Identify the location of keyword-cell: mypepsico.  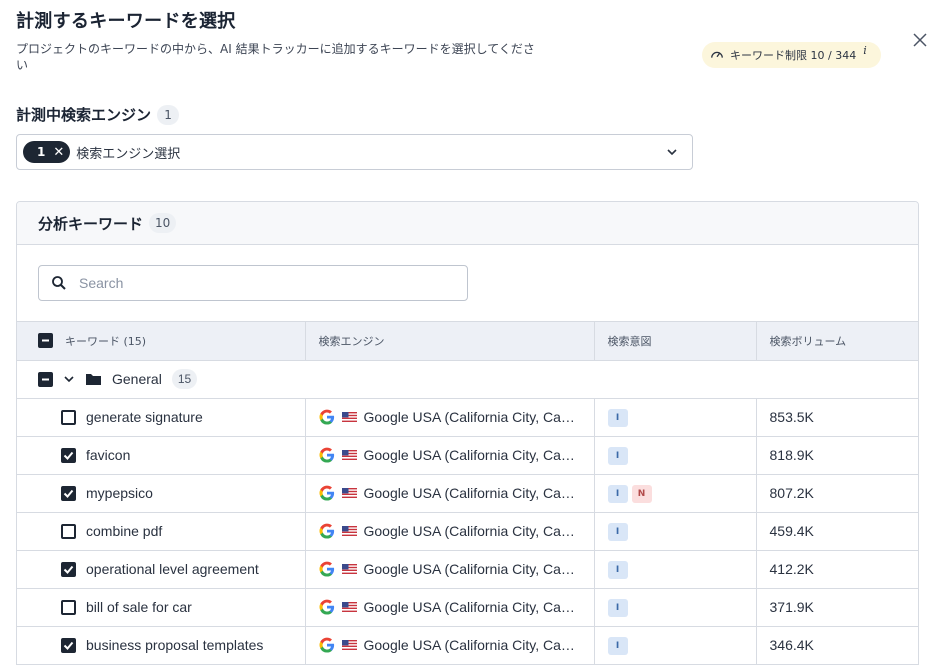
(161, 493).